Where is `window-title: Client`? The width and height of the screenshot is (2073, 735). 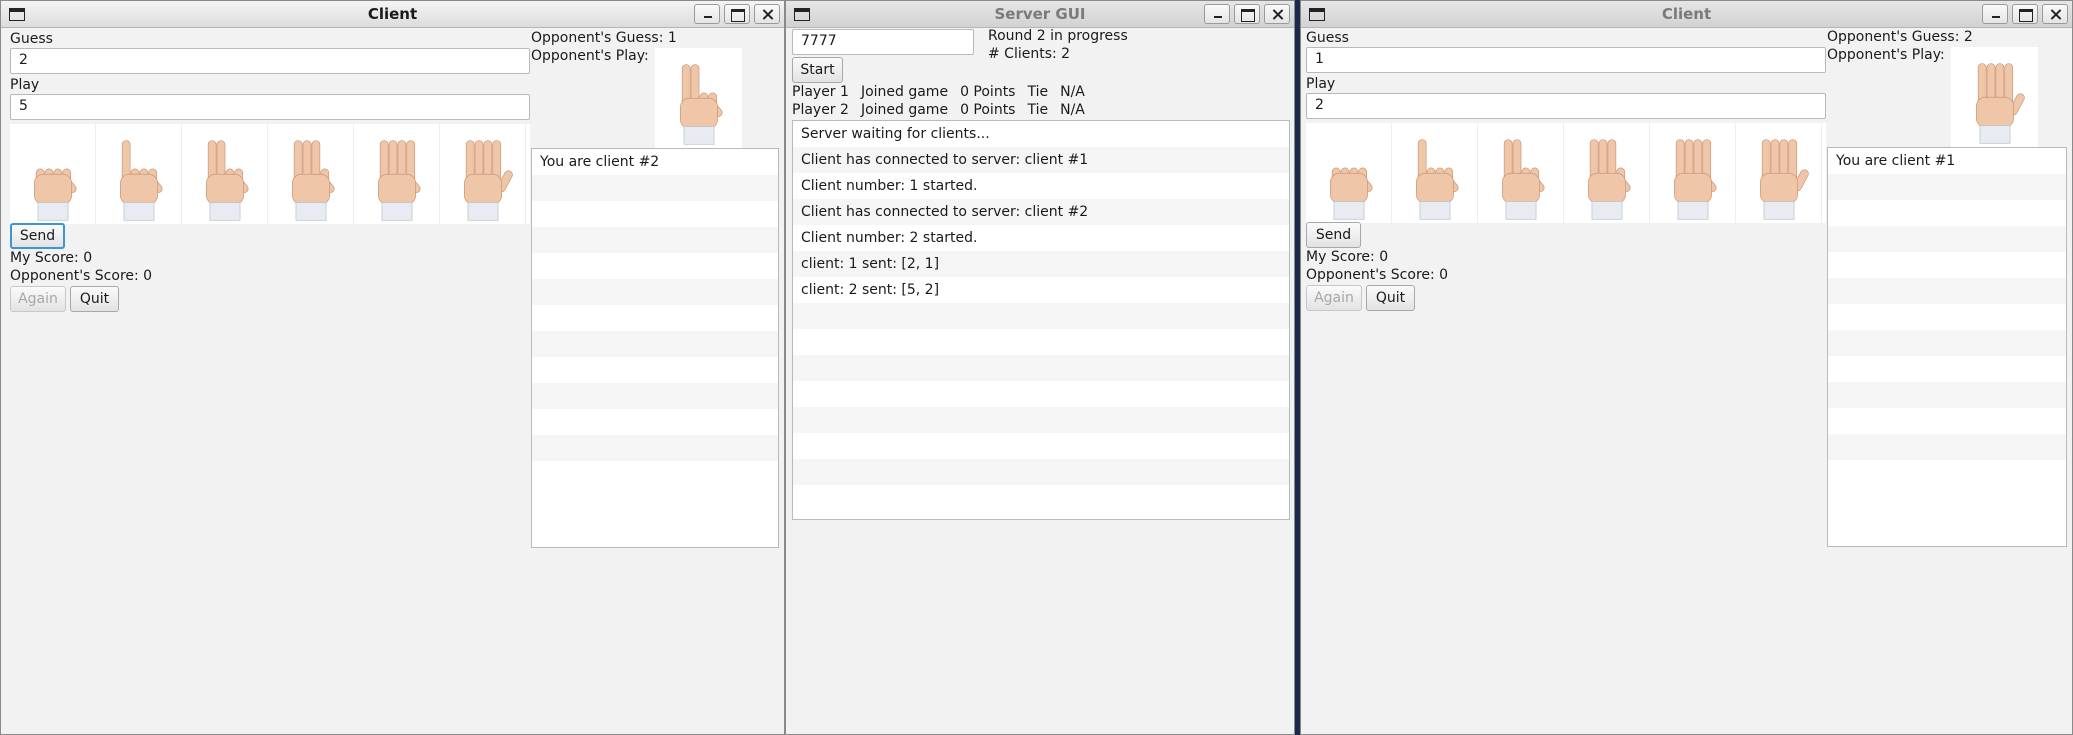
window-title: Client is located at coordinates (392, 14).